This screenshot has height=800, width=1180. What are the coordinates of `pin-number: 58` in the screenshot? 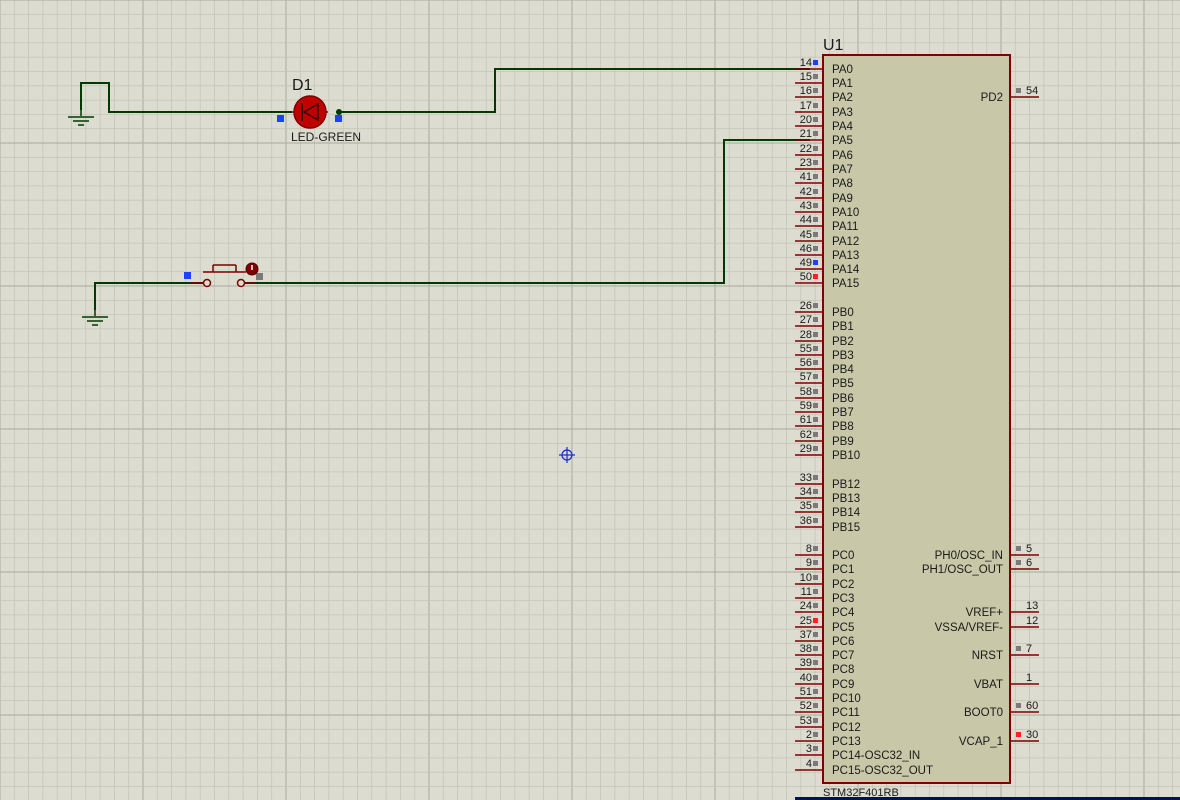 It's located at (806, 392).